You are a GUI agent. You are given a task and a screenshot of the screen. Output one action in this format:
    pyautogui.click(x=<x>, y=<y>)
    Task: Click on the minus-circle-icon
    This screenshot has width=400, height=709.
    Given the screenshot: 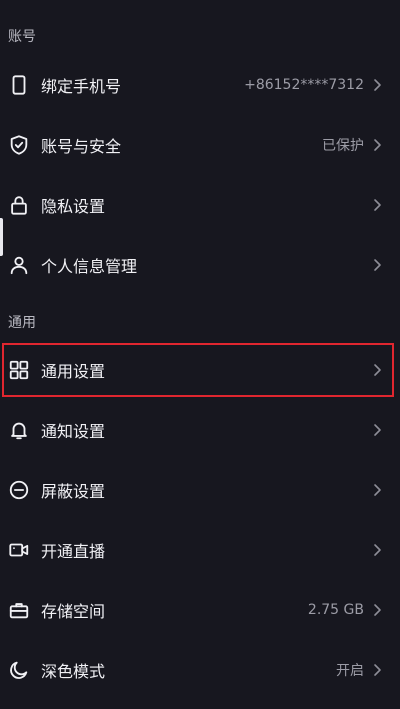 What is the action you would take?
    pyautogui.click(x=19, y=490)
    